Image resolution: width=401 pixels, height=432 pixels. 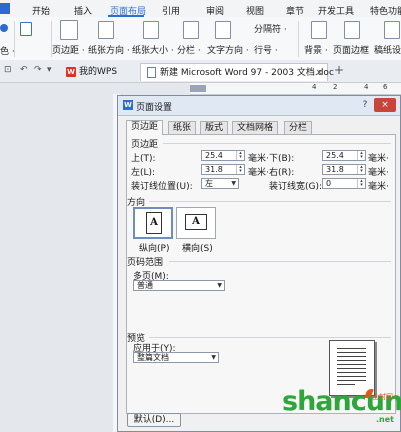 I want to click on margins-icon, so click(x=69, y=30).